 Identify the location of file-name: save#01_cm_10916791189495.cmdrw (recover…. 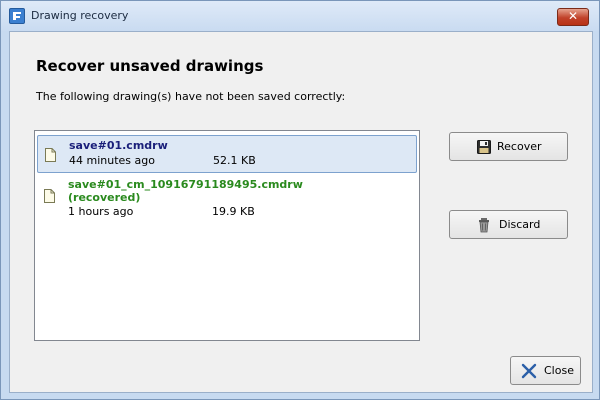
(185, 191).